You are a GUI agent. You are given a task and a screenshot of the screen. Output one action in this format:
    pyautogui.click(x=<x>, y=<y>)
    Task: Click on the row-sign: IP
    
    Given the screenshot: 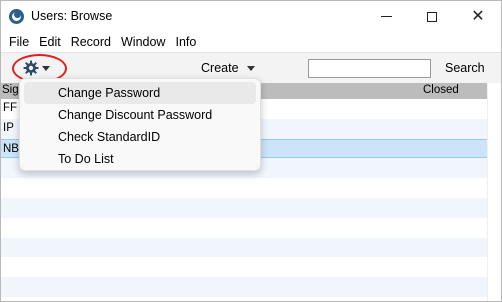 What is the action you would take?
    pyautogui.click(x=8, y=127)
    